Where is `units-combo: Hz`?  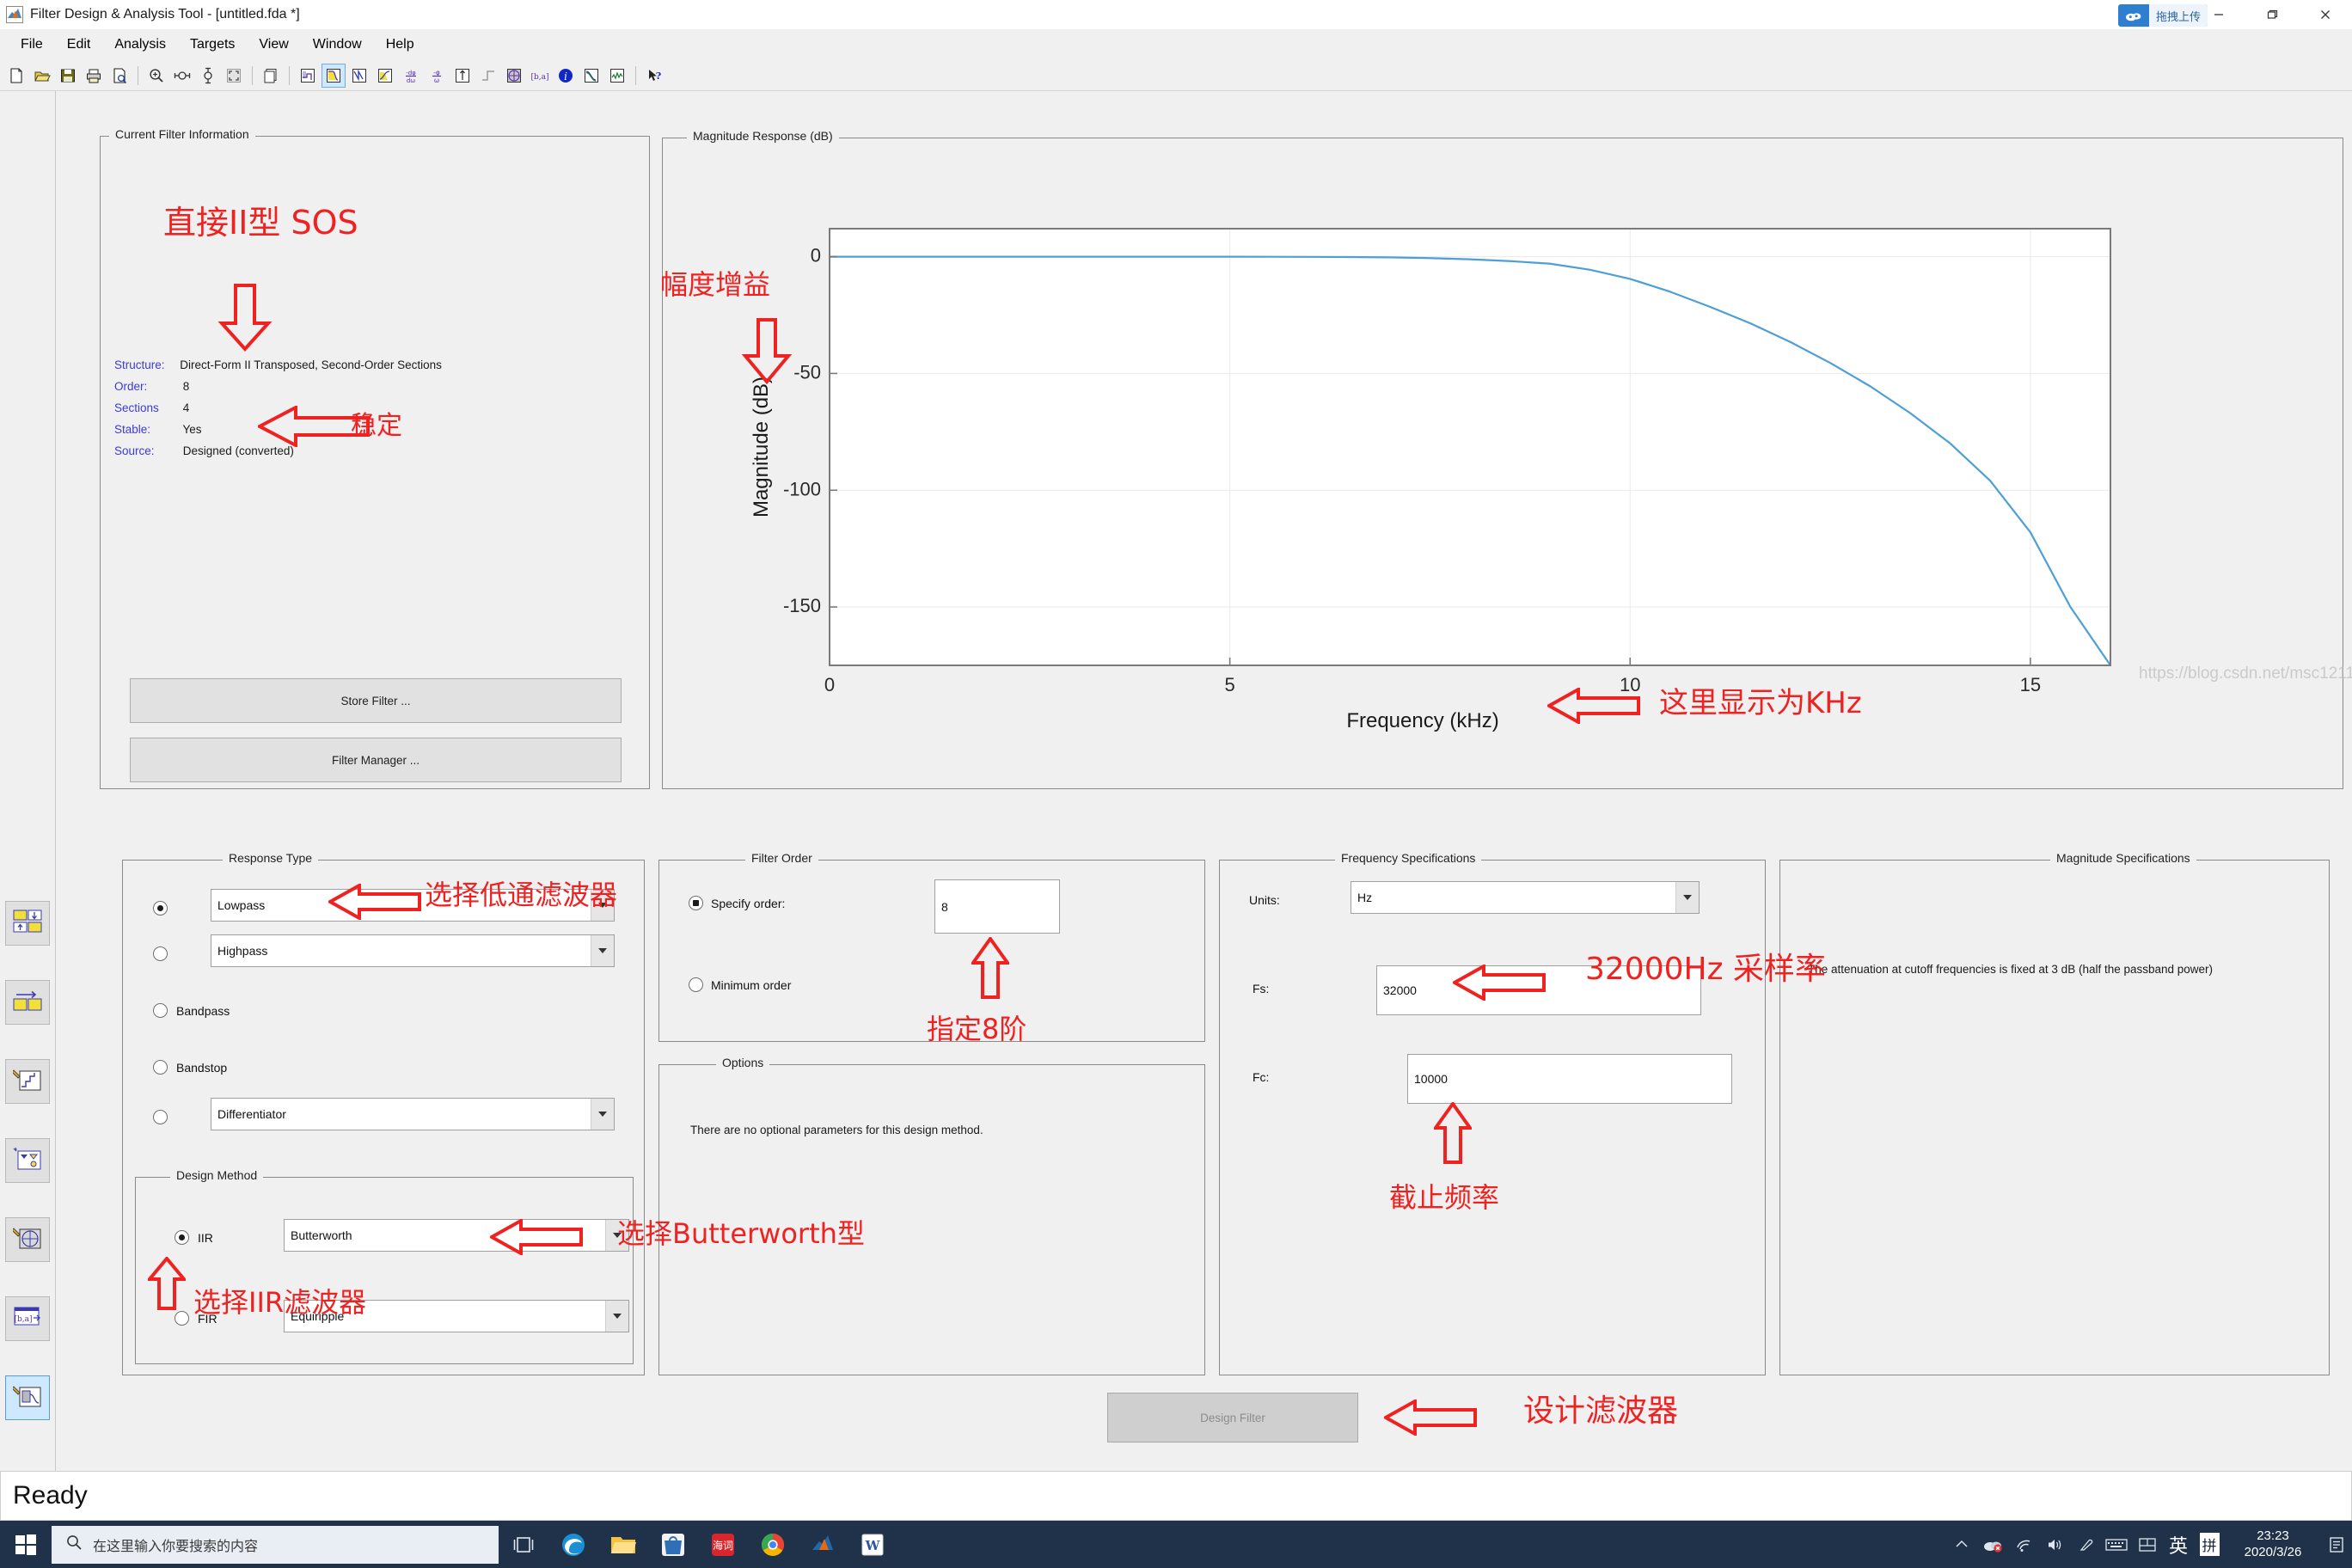 units-combo: Hz is located at coordinates (1525, 897).